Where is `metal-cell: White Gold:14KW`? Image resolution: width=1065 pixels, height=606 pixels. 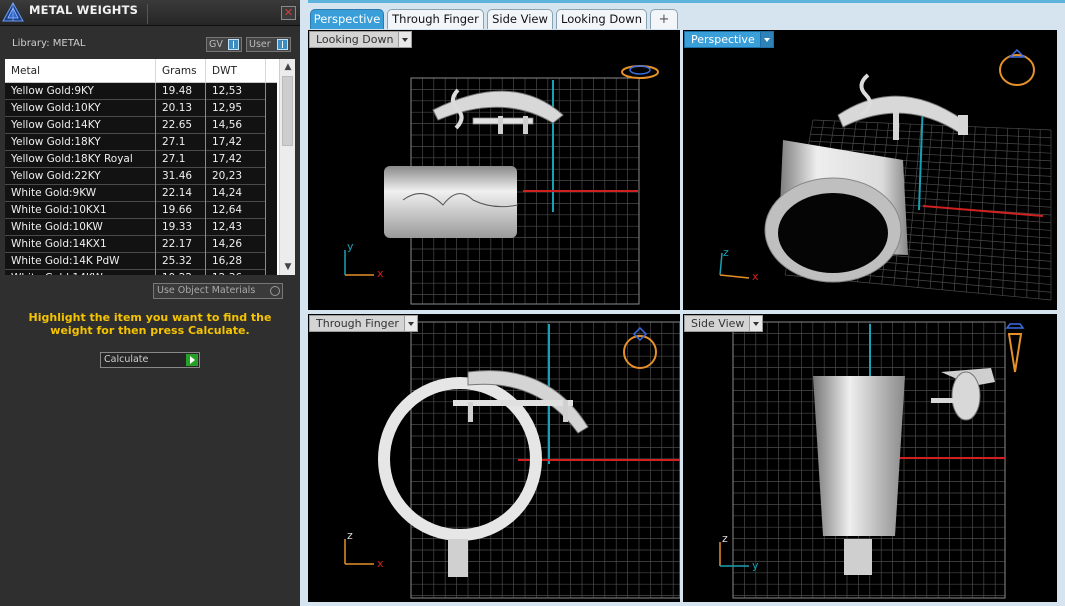
metal-cell: White Gold:14KW is located at coordinates (80, 272).